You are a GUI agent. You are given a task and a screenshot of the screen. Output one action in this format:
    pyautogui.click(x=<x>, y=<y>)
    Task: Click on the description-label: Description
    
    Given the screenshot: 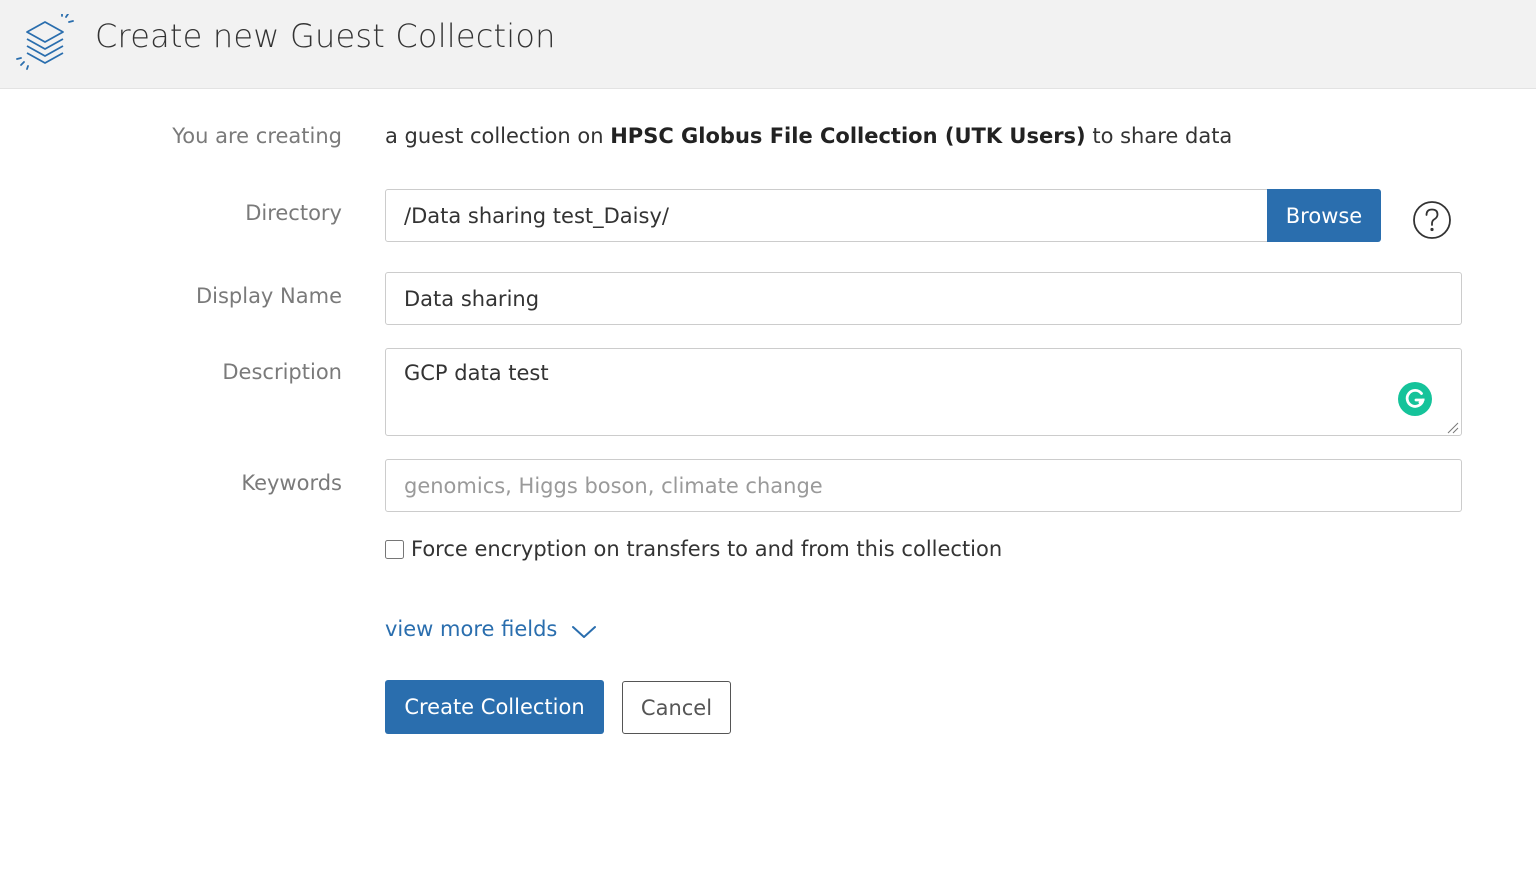 What is the action you would take?
    pyautogui.click(x=282, y=372)
    